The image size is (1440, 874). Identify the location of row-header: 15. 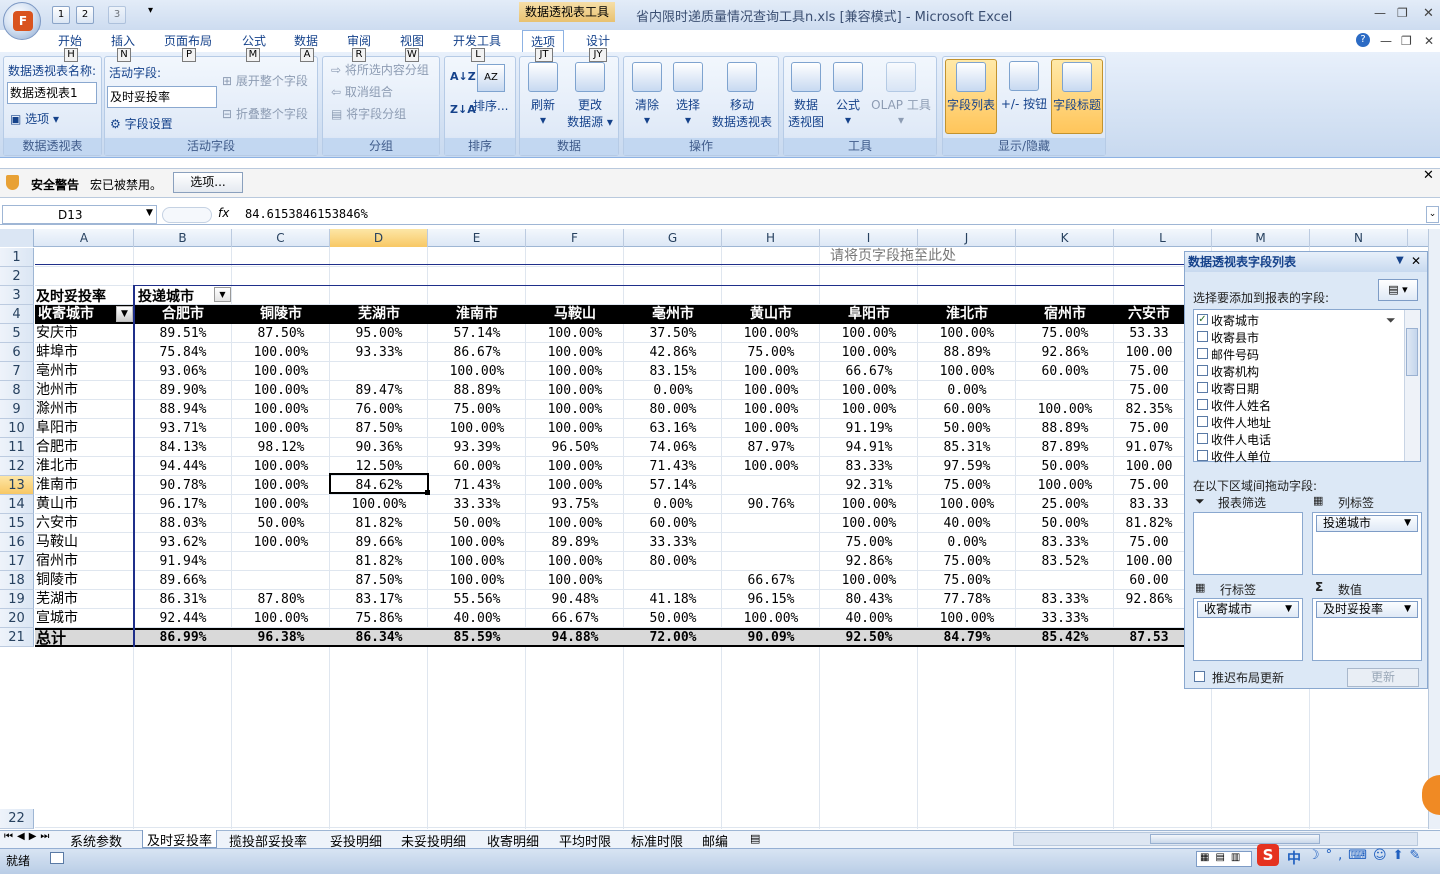
(17, 523).